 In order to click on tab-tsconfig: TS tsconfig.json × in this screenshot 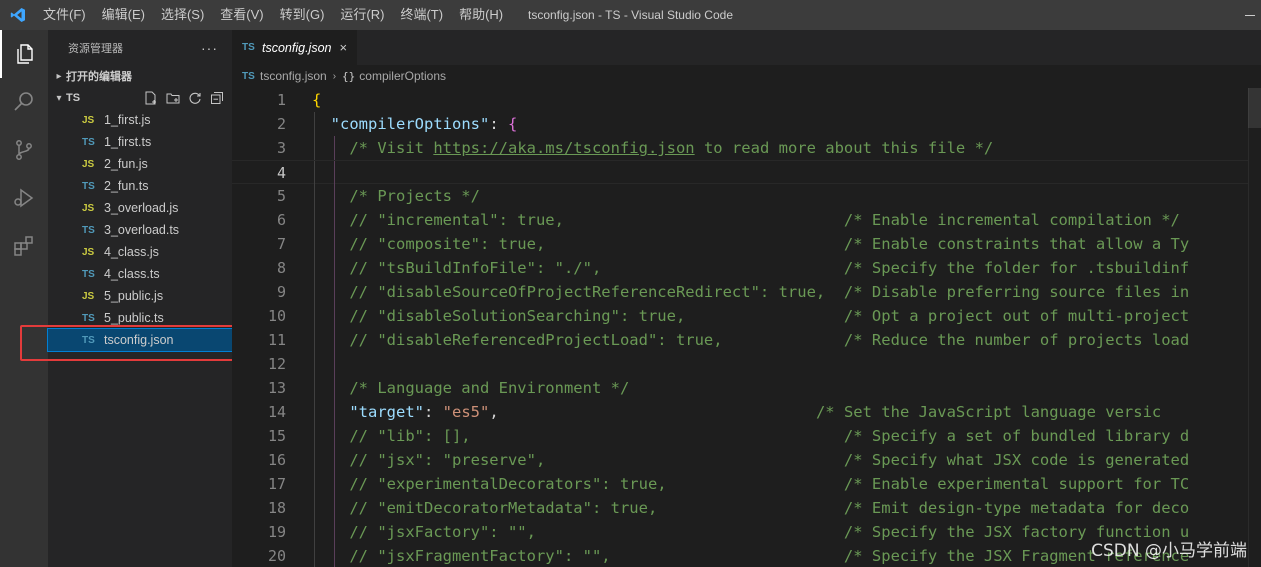, I will do `click(295, 47)`.